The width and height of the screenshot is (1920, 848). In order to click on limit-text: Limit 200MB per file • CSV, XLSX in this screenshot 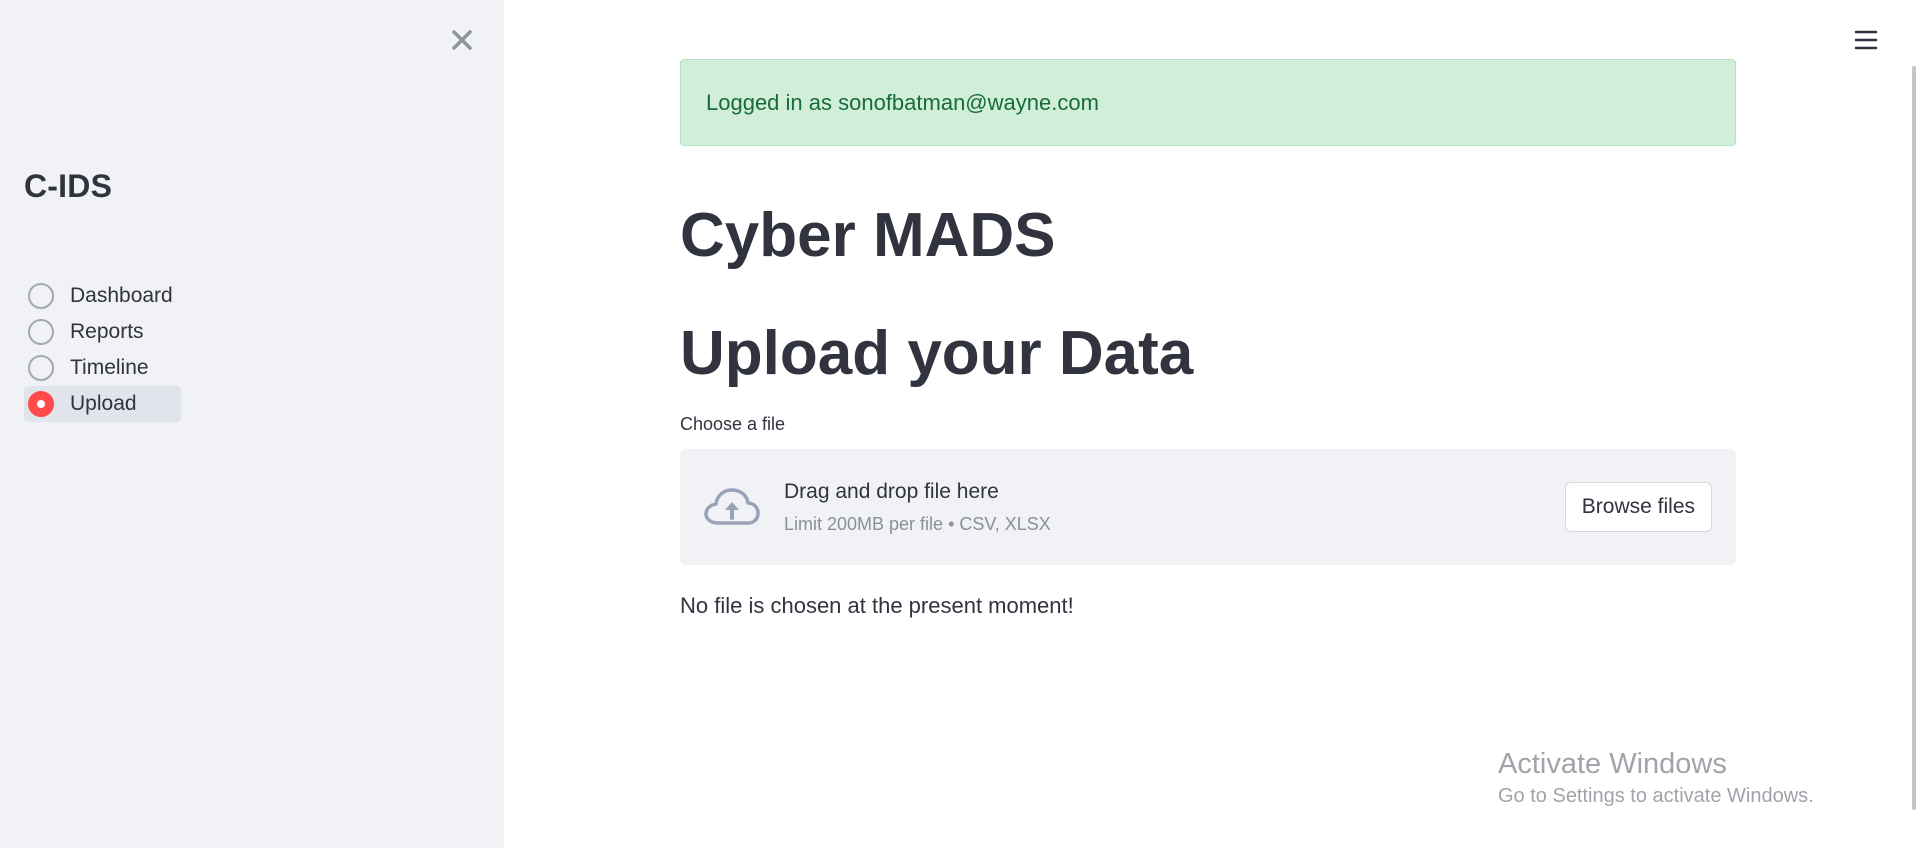, I will do `click(917, 523)`.